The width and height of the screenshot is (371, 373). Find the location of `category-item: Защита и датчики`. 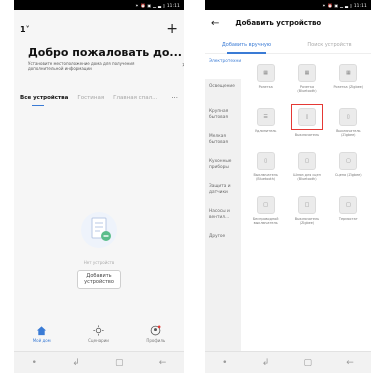

category-item: Защита и датчики is located at coordinates (223, 191).